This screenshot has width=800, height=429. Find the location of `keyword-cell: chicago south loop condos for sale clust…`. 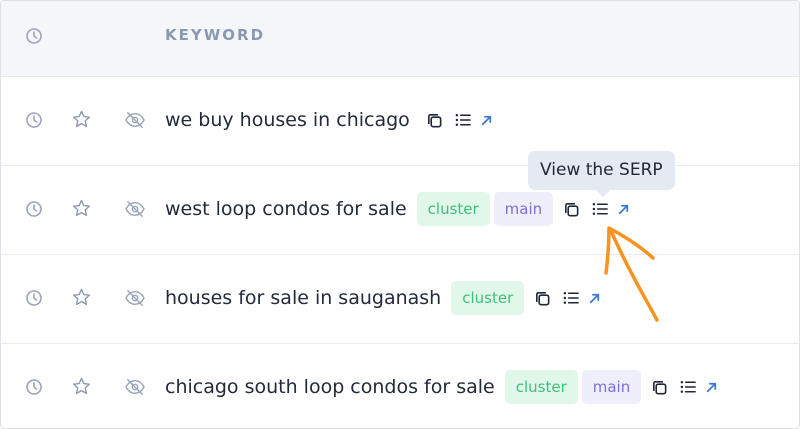

keyword-cell: chicago south loop condos for sale clust… is located at coordinates (441, 387).